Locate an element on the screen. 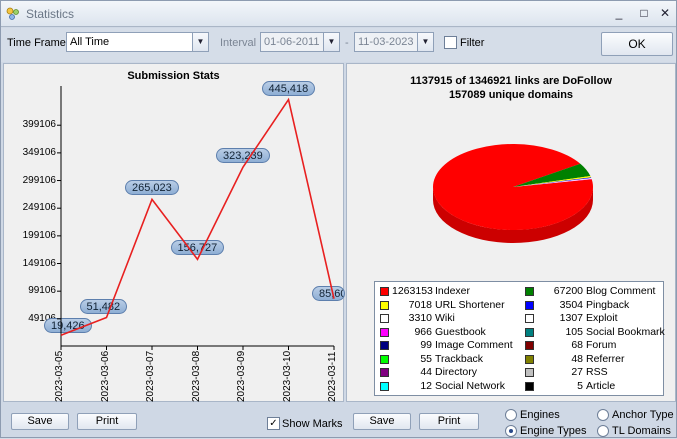  interval-label: Interval is located at coordinates (238, 43).